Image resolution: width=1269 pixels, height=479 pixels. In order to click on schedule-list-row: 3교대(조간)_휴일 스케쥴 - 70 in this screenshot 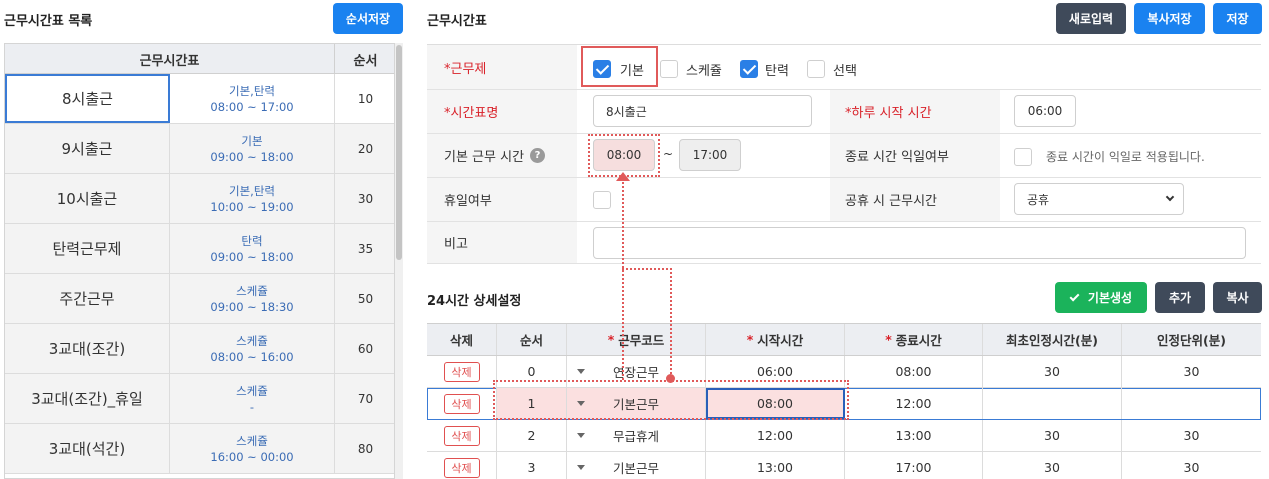, I will do `click(199, 399)`.